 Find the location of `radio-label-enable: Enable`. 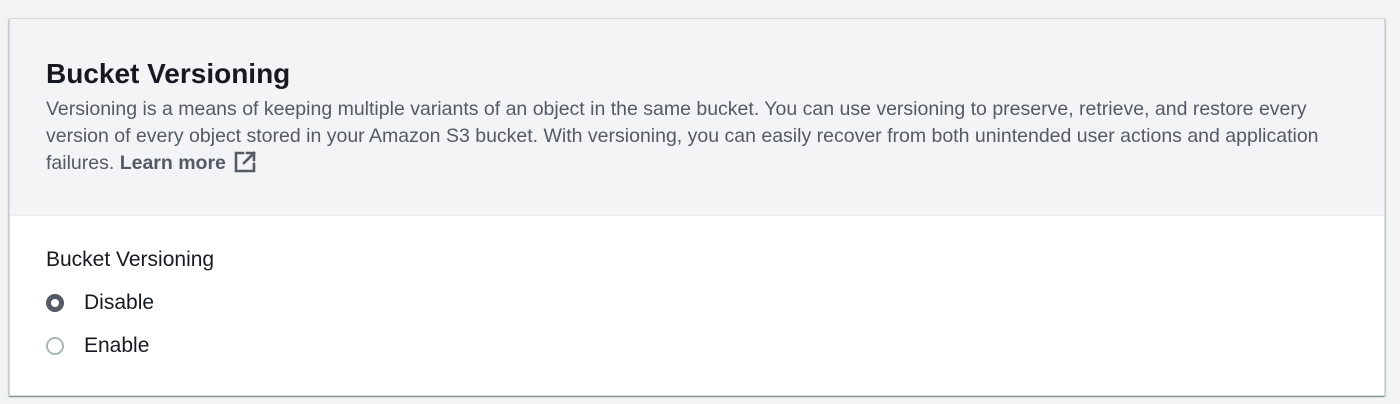

radio-label-enable: Enable is located at coordinates (117, 345).